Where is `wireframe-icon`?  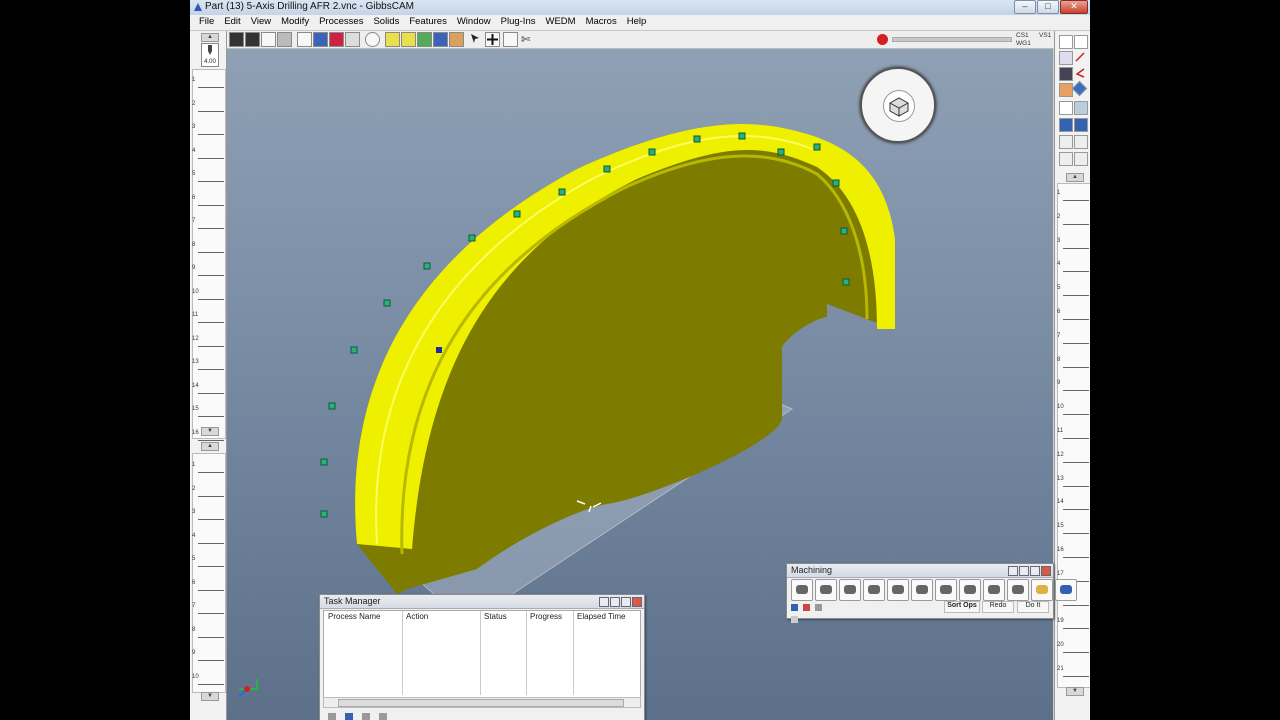 wireframe-icon is located at coordinates (268, 39).